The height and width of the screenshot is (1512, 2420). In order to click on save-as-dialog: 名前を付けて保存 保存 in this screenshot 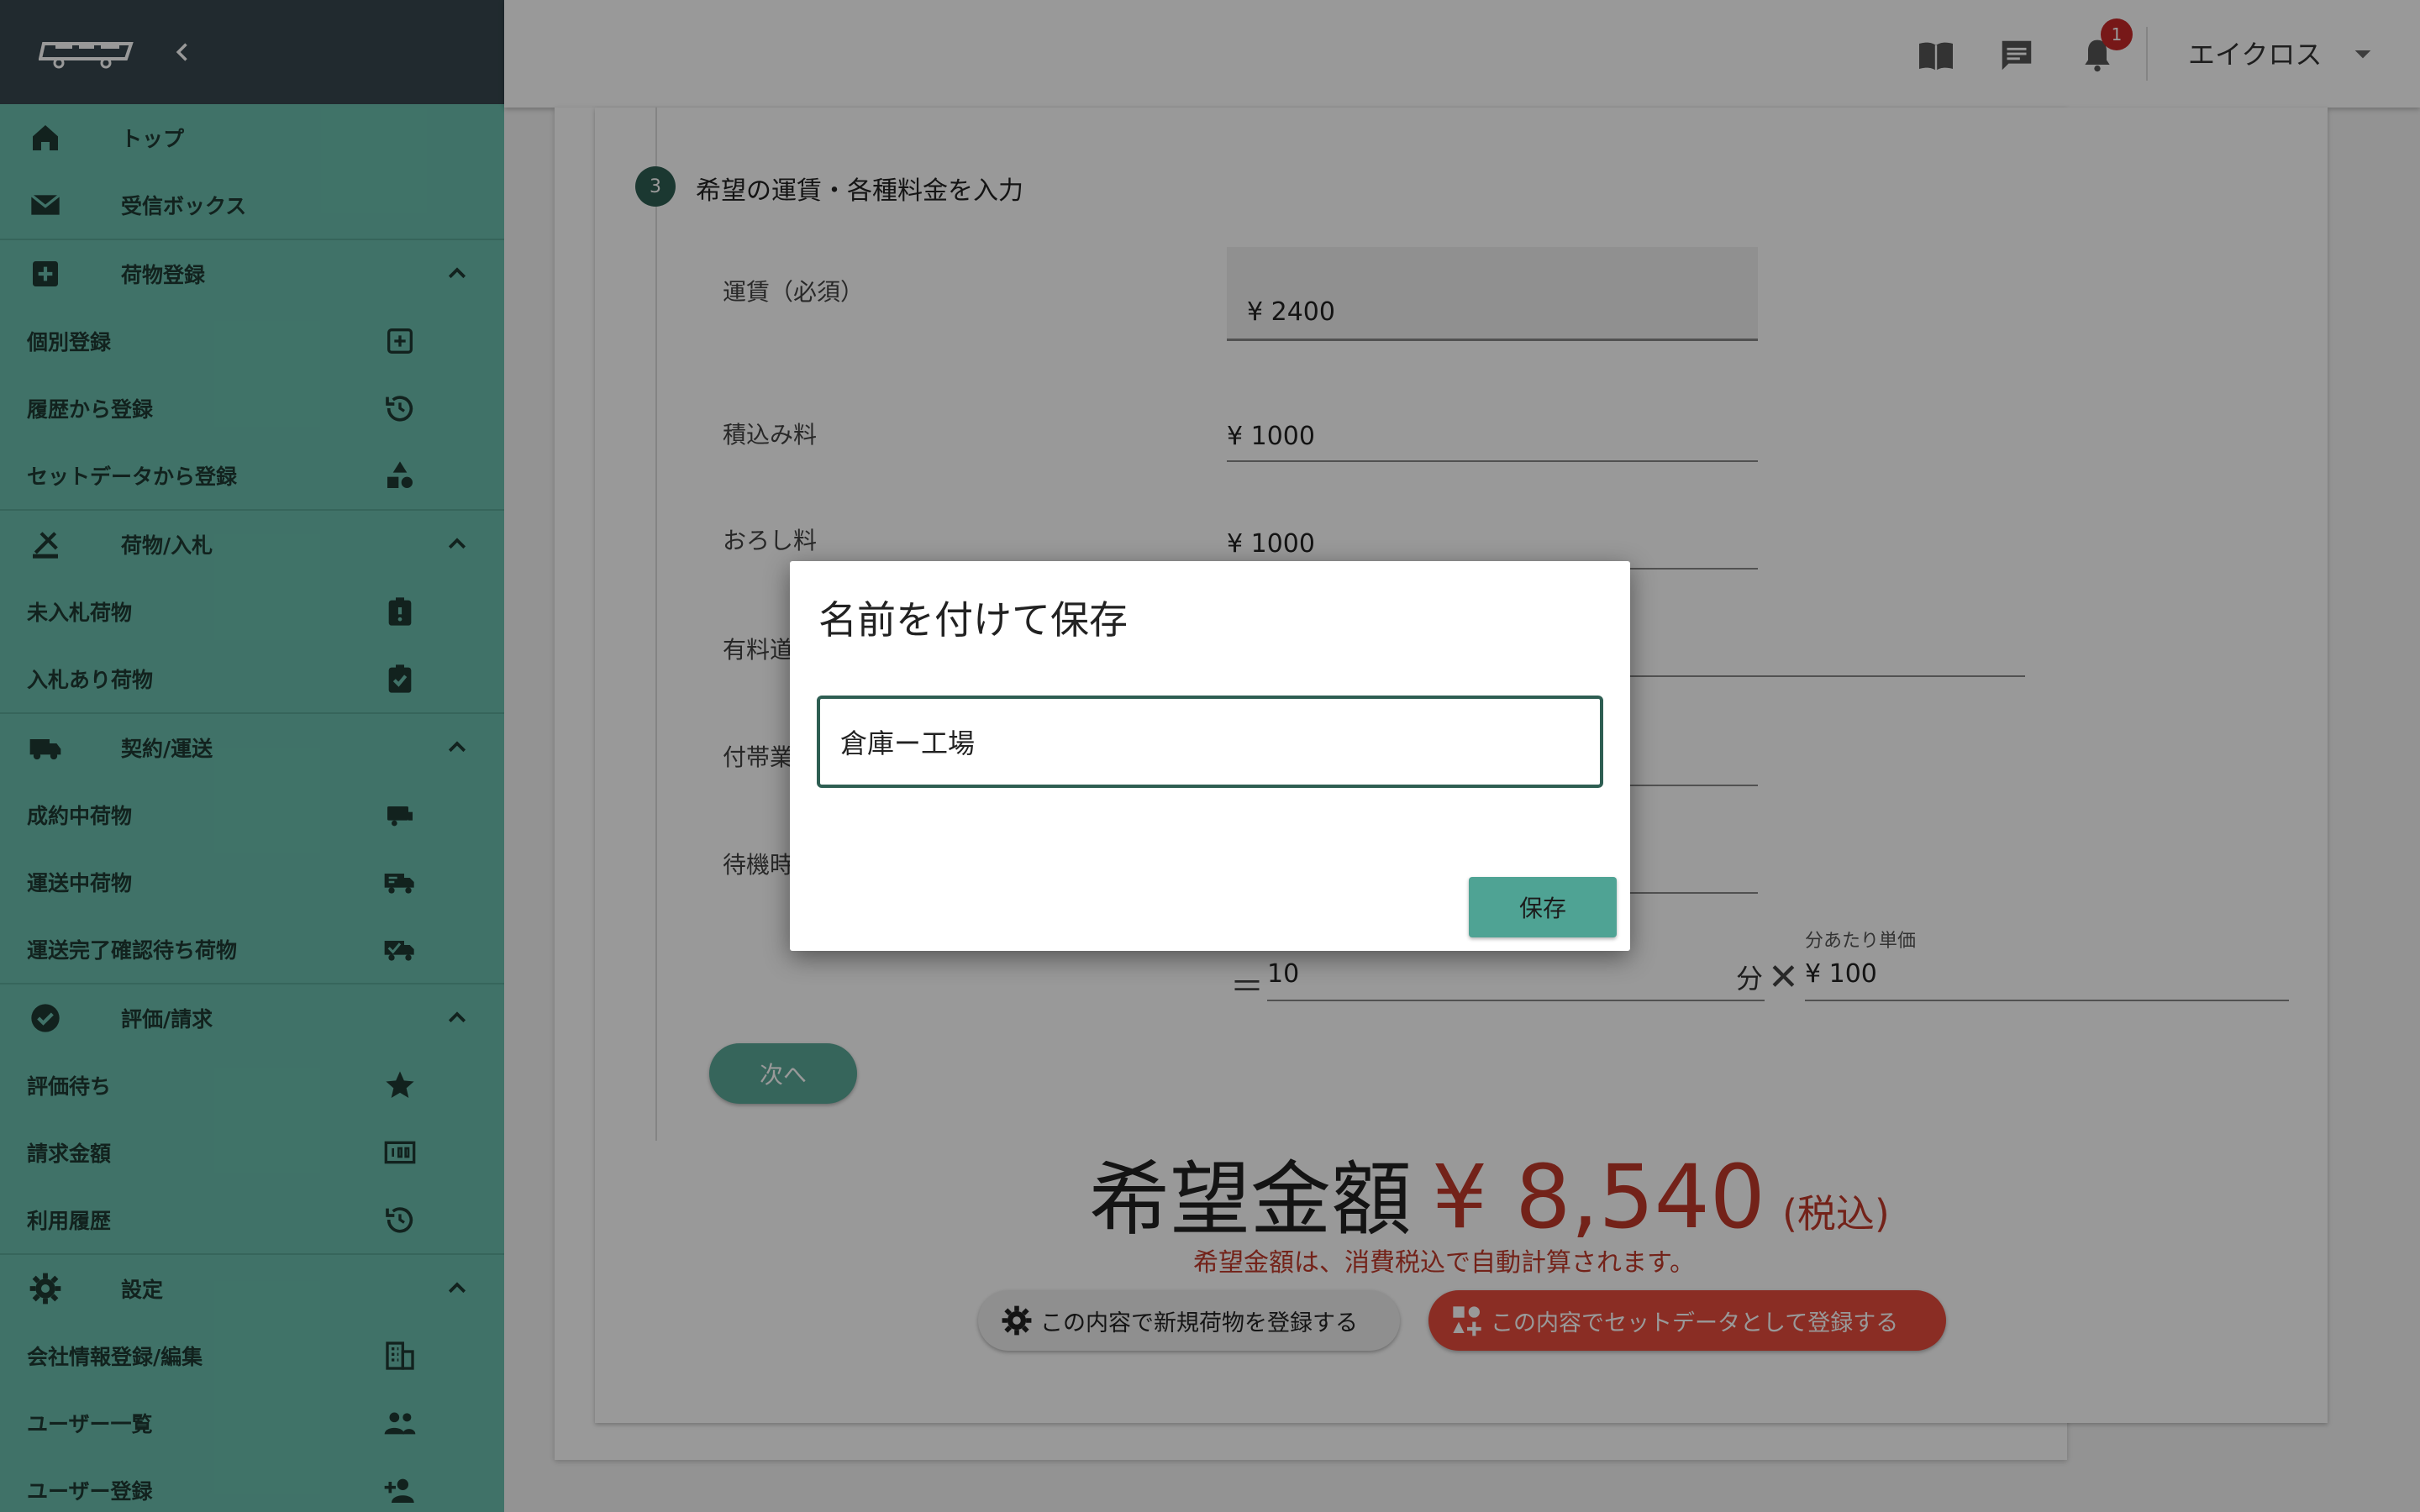, I will do `click(1210, 756)`.